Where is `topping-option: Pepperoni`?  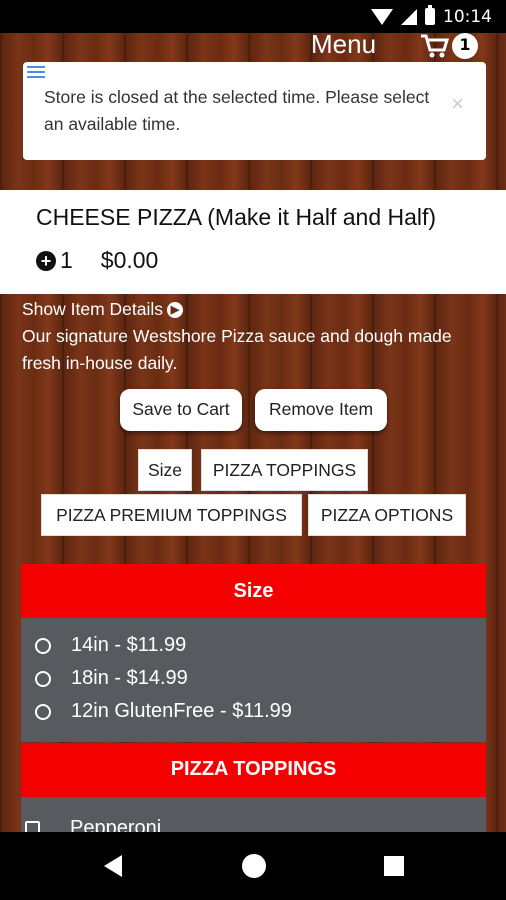
topping-option: Pepperoni is located at coordinates (93, 824).